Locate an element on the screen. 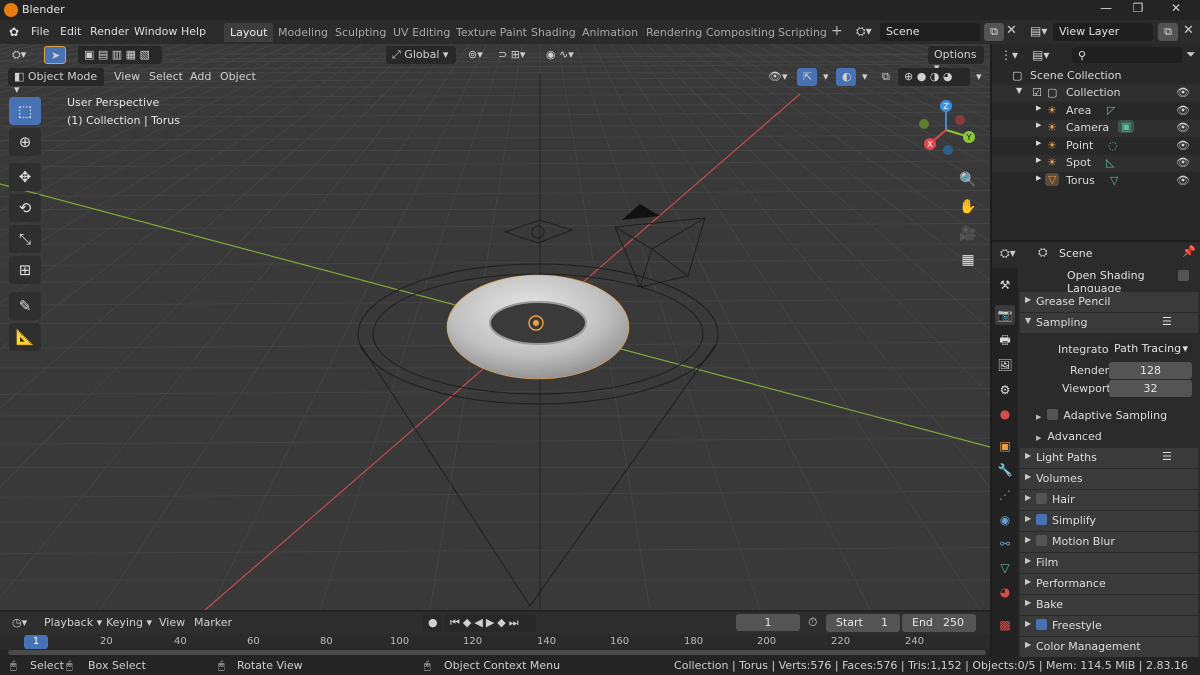 Image resolution: width=1200 pixels, height=675 pixels. outliner-search-input: ⚲ is located at coordinates (1127, 55).